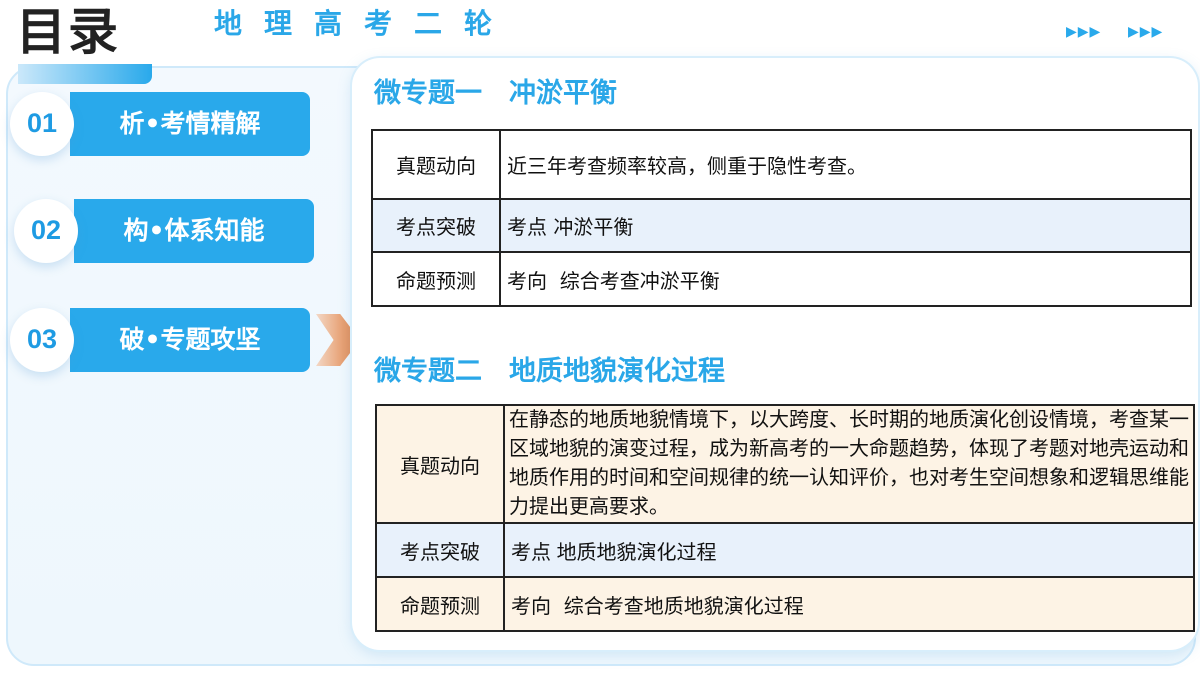 The image size is (1200, 675). Describe the element at coordinates (849, 604) in the screenshot. I see `row-value: 考向 综合考查地质地貌演化过程` at that location.